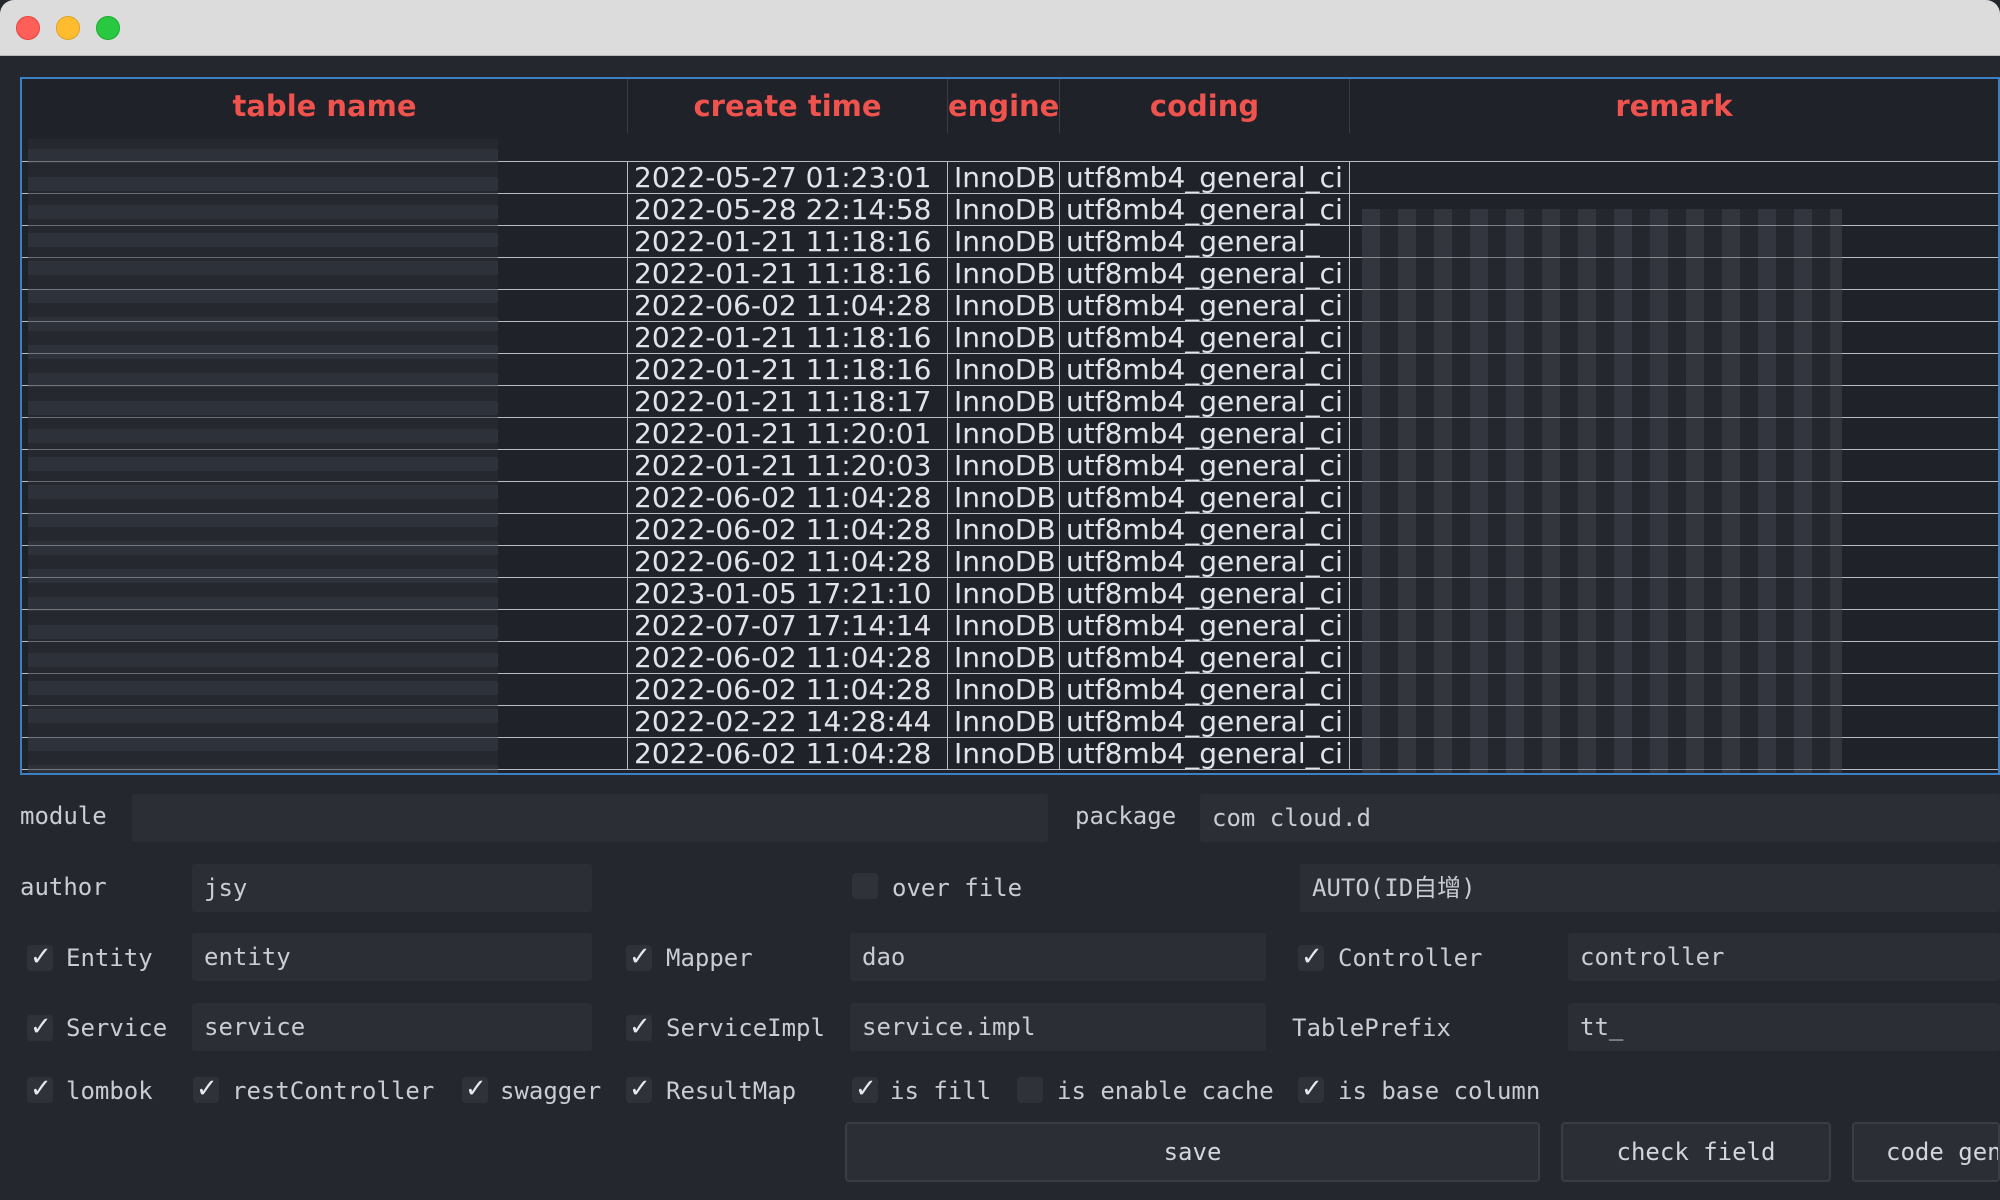 The width and height of the screenshot is (2000, 1200). Describe the element at coordinates (40, 1027) in the screenshot. I see `service-checkbox` at that location.